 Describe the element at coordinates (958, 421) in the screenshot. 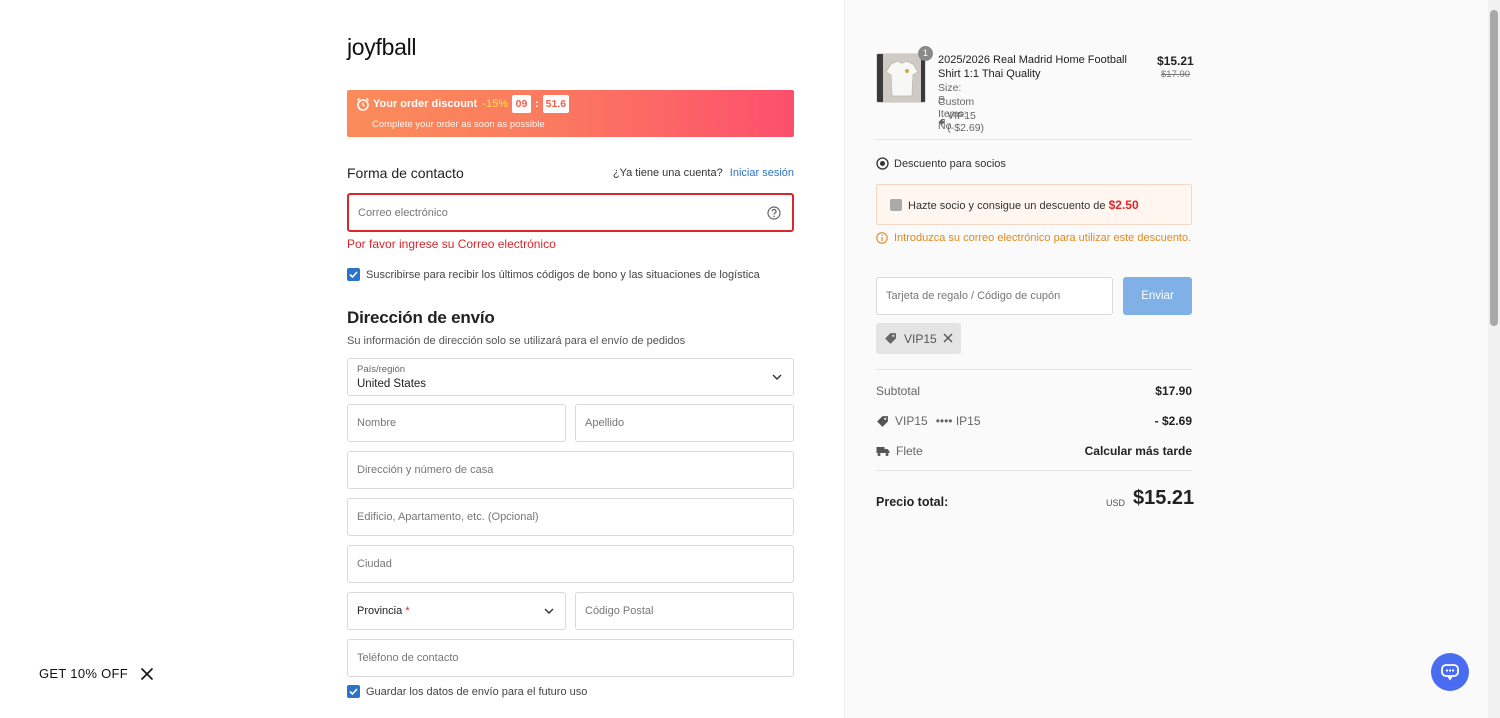

I see `discount-masked-code: •••• IP15` at that location.